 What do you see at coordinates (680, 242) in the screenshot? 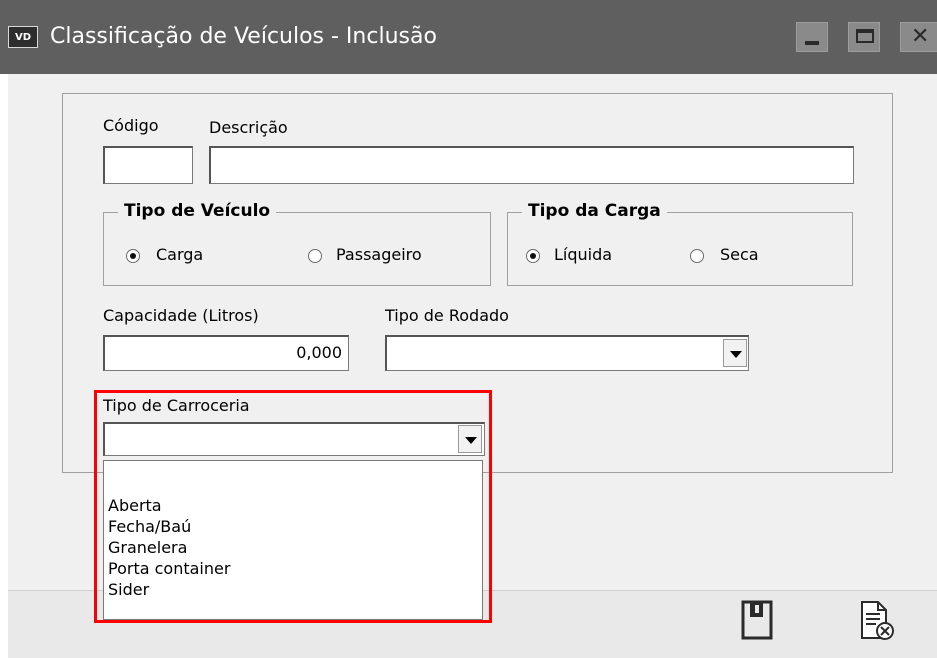
I see `tipo-carga-group: Tipo da Carga Líquida Seca` at bounding box center [680, 242].